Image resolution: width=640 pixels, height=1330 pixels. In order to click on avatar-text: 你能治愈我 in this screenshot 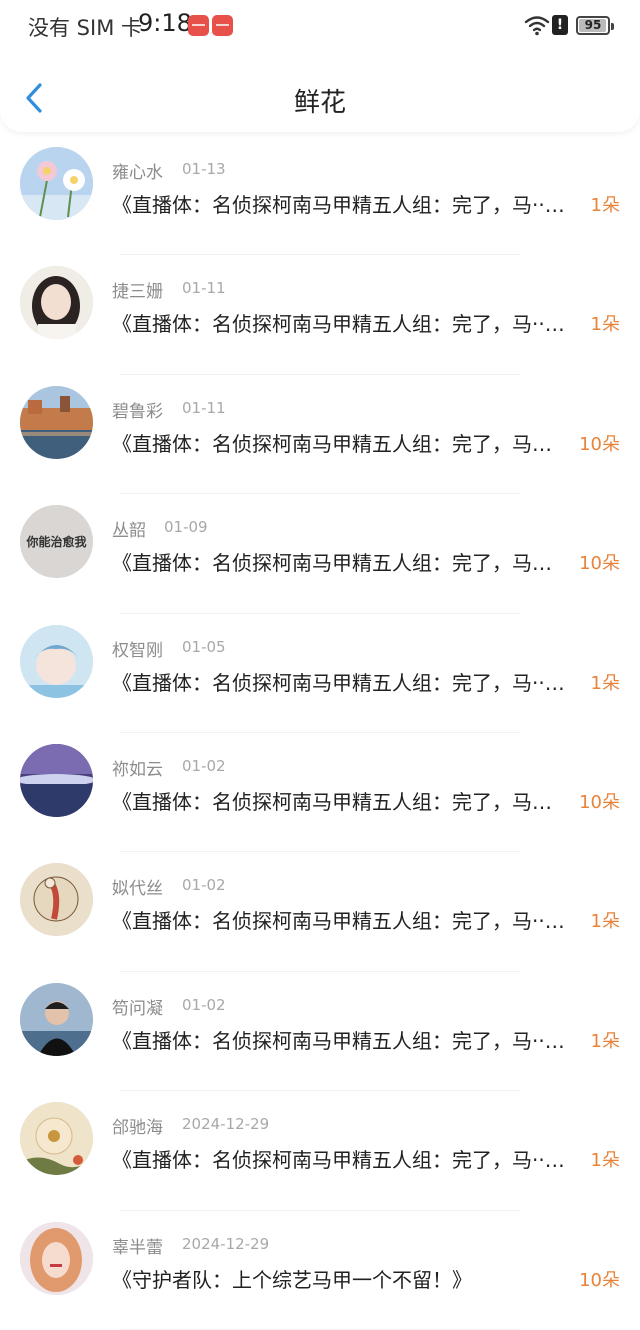, I will do `click(55, 541)`.